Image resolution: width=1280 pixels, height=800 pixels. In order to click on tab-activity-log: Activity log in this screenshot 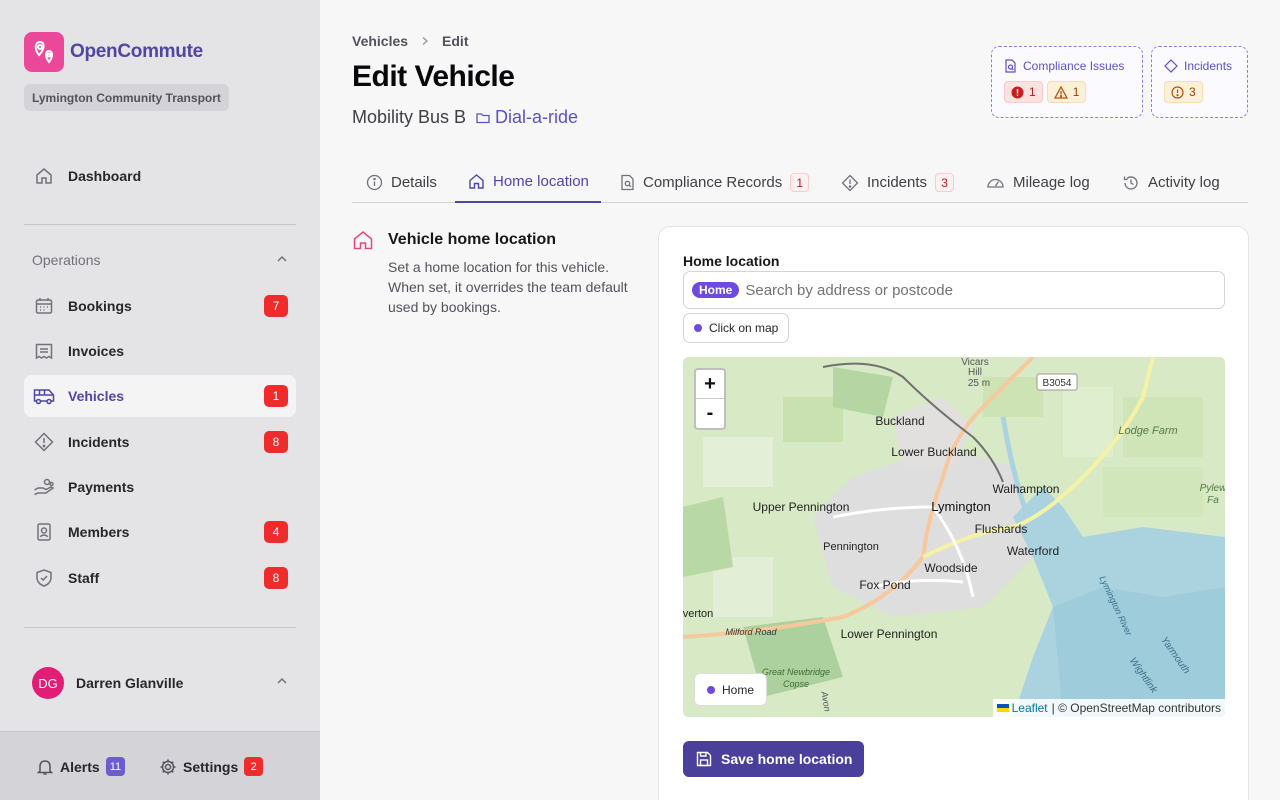, I will do `click(1171, 182)`.